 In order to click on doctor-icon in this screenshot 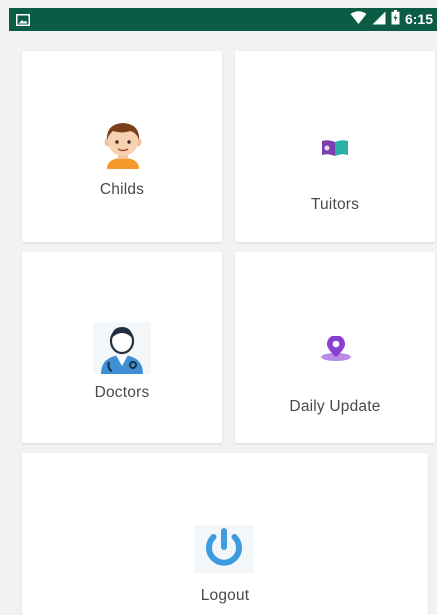, I will do `click(122, 350)`.